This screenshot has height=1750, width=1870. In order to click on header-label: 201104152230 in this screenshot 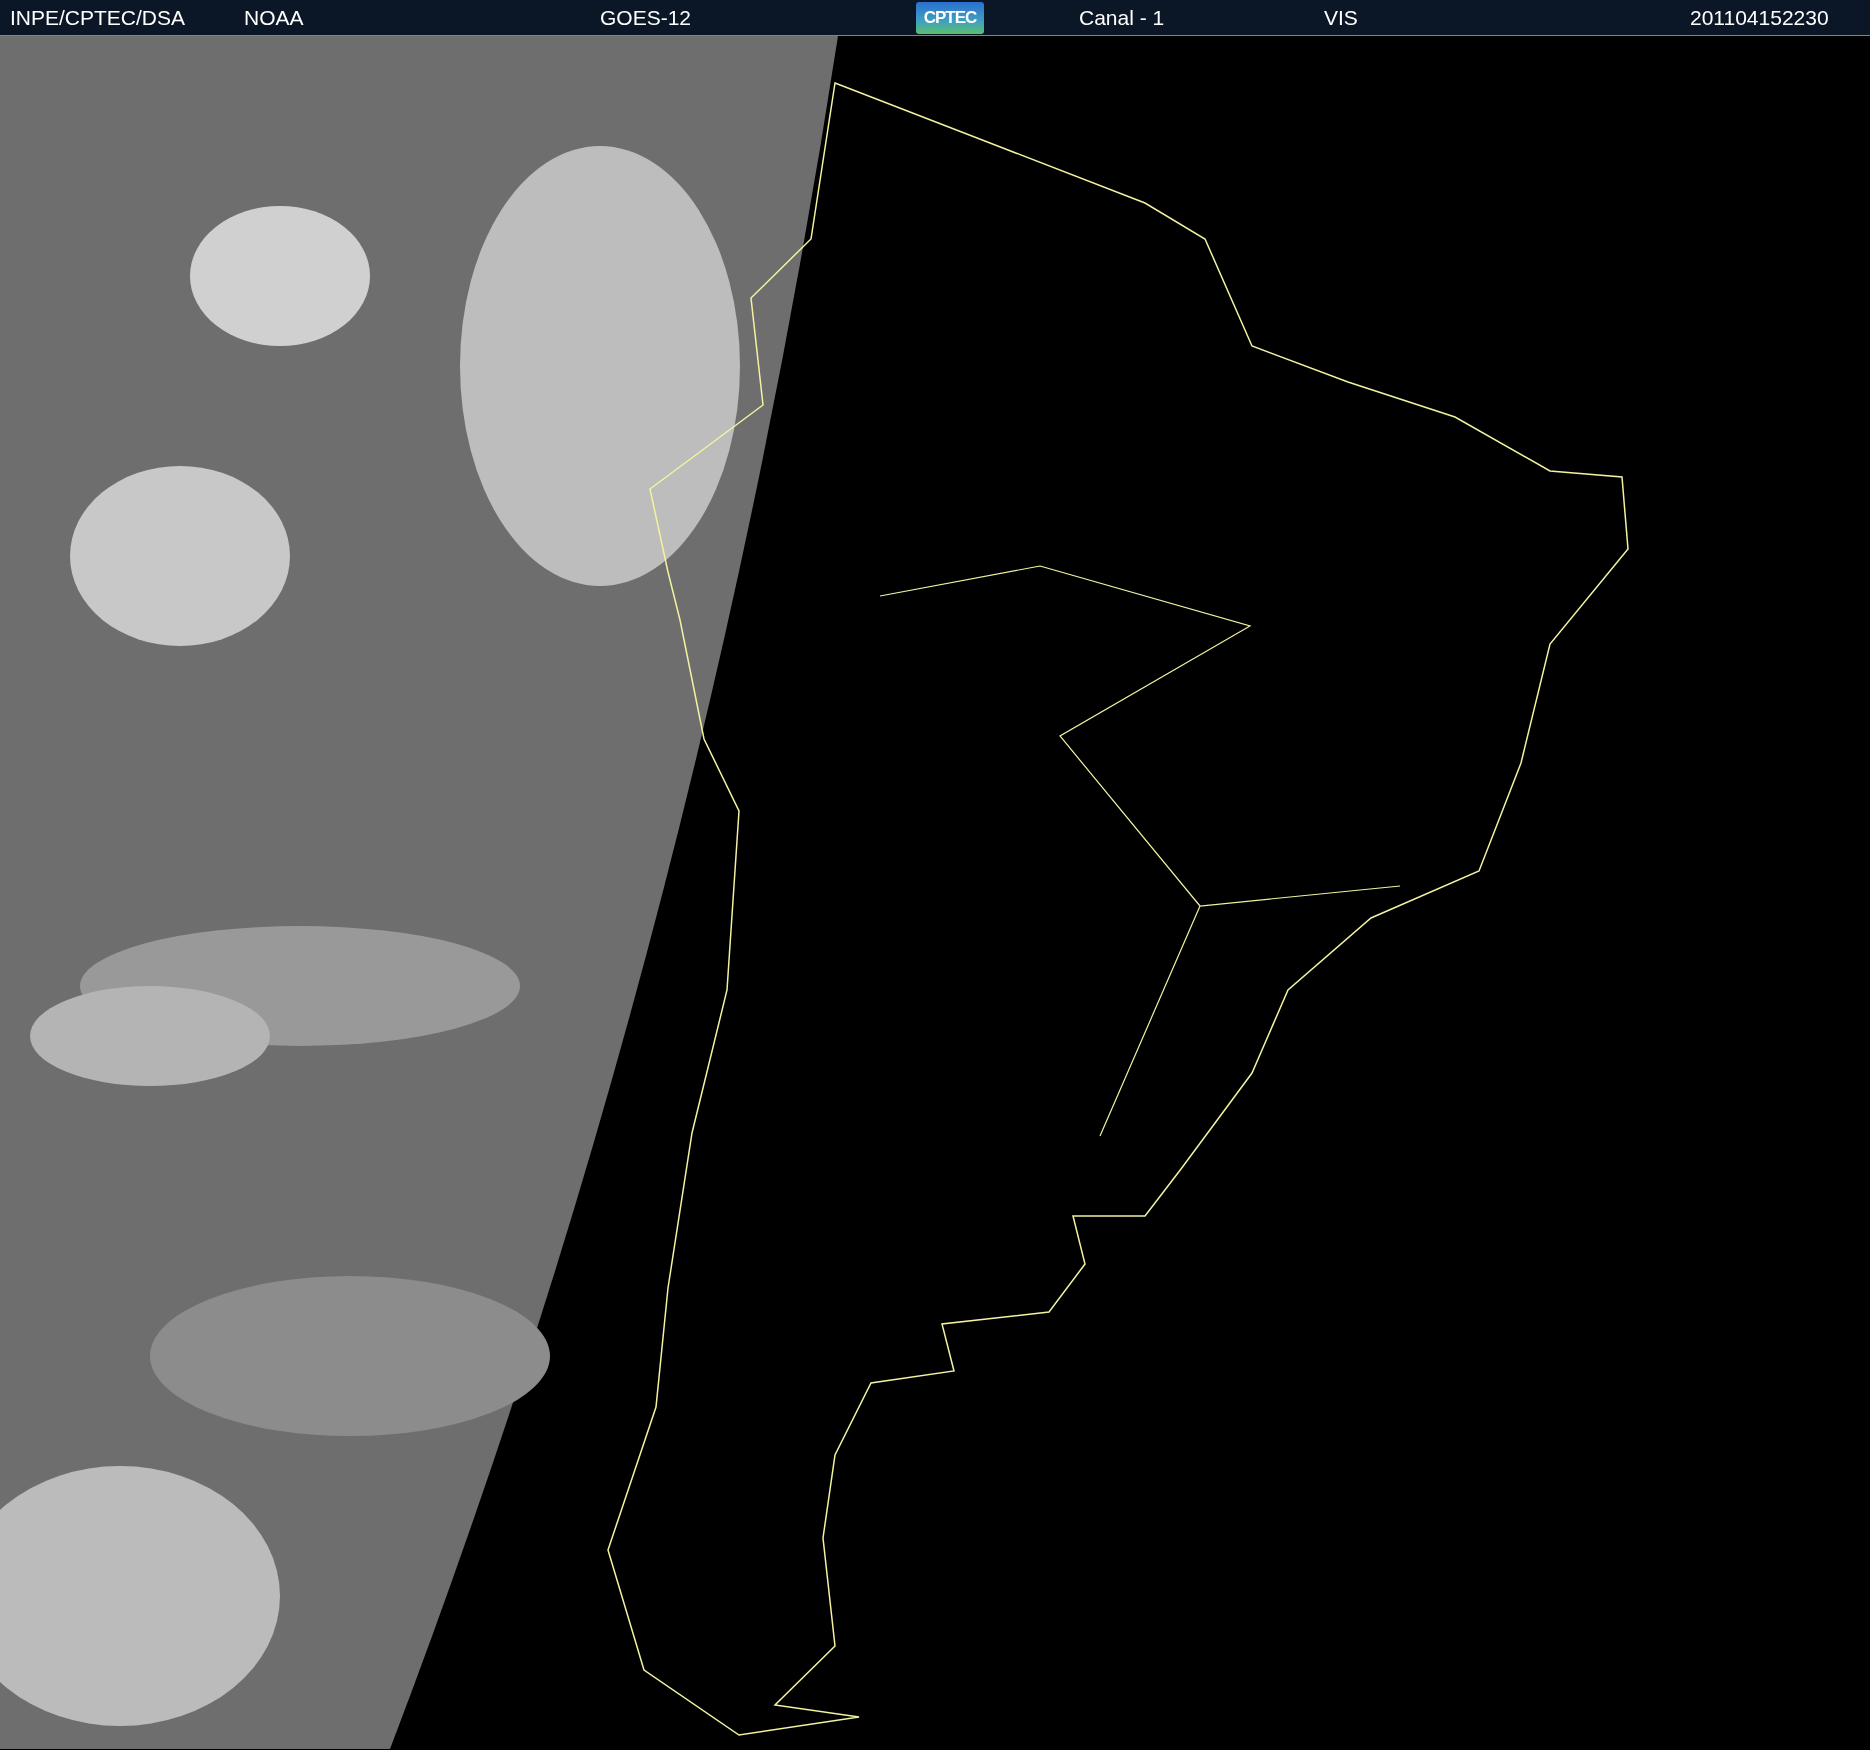, I will do `click(1759, 17)`.